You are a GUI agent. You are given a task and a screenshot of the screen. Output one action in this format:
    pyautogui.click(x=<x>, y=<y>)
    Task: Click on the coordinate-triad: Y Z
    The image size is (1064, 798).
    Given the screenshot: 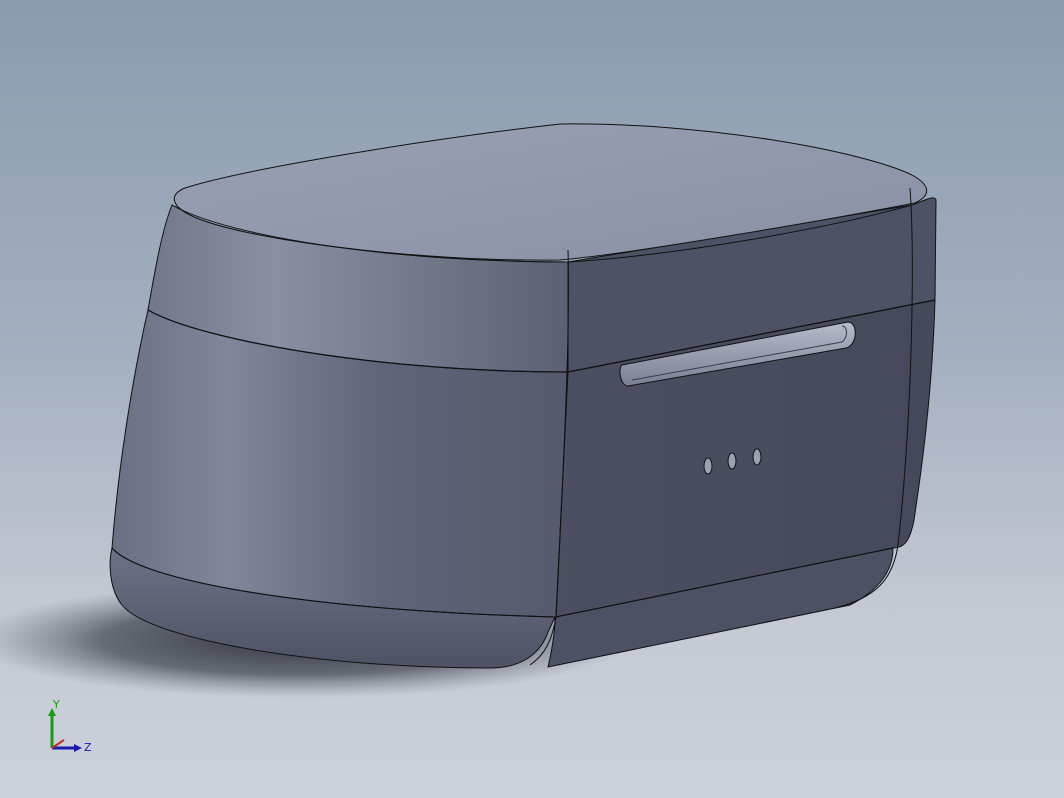 What is the action you would take?
    pyautogui.click(x=73, y=731)
    